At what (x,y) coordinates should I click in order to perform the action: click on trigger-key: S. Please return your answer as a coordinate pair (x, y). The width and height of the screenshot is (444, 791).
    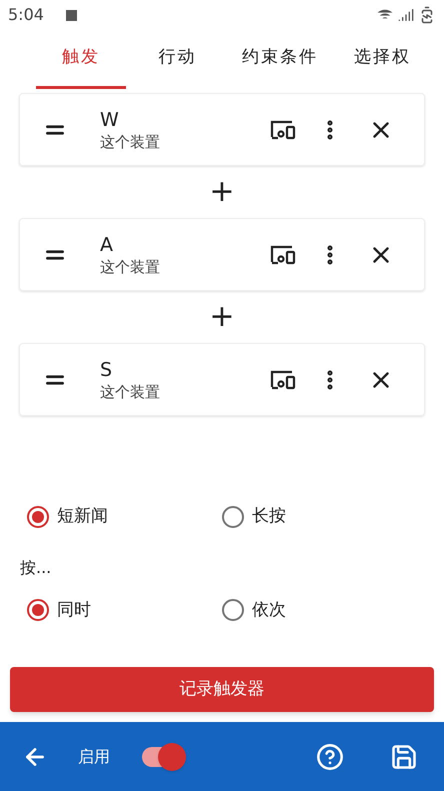
    Looking at the image, I should click on (130, 370).